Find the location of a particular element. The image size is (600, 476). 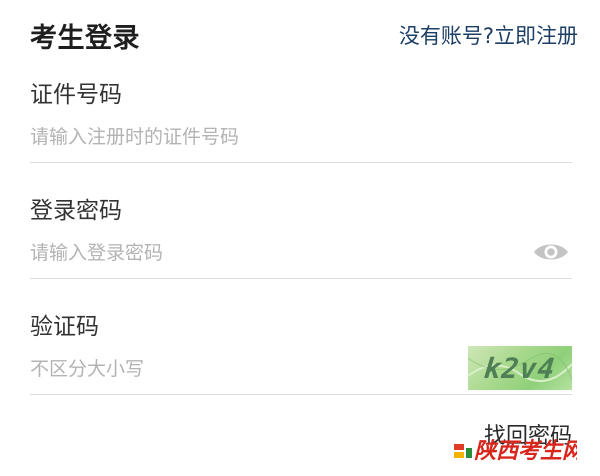

id-number-input-row is located at coordinates (301, 137).